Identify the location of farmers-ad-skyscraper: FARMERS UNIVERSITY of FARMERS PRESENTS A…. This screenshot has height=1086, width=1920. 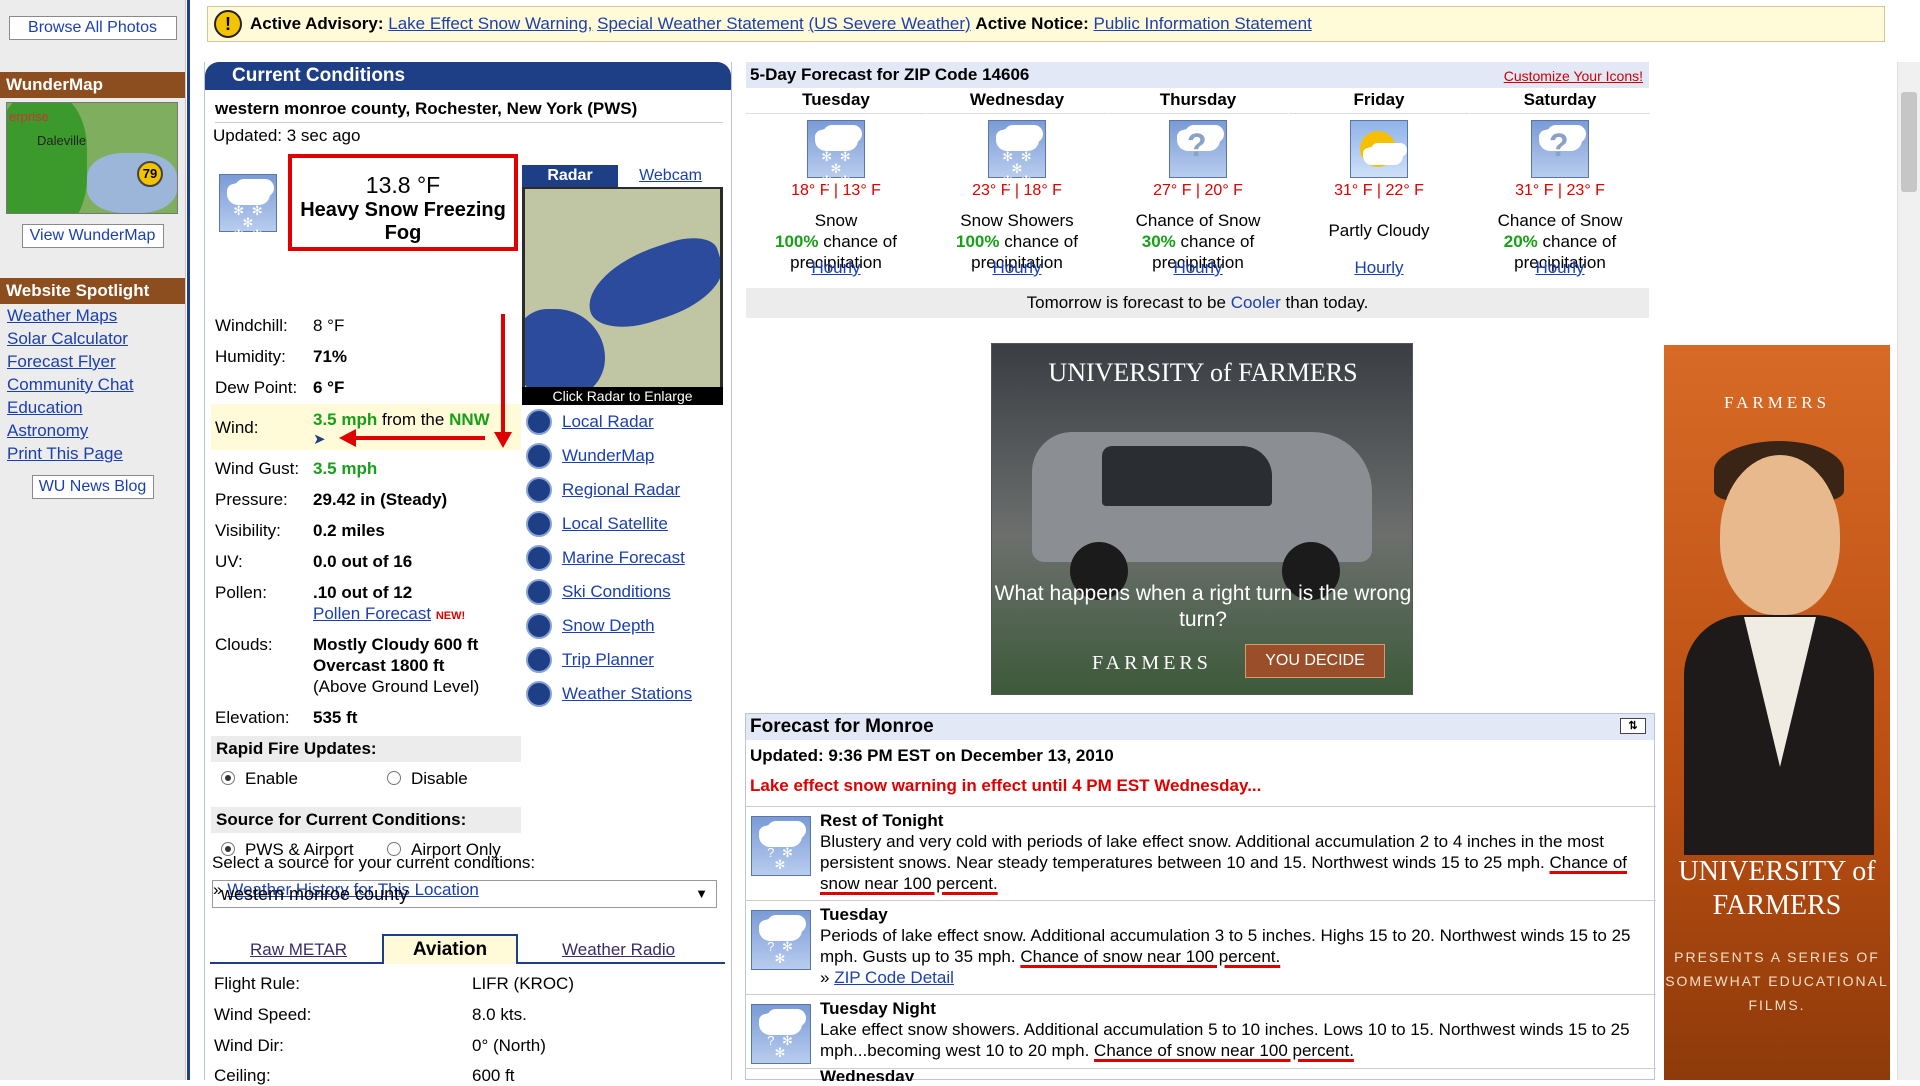
(1777, 712).